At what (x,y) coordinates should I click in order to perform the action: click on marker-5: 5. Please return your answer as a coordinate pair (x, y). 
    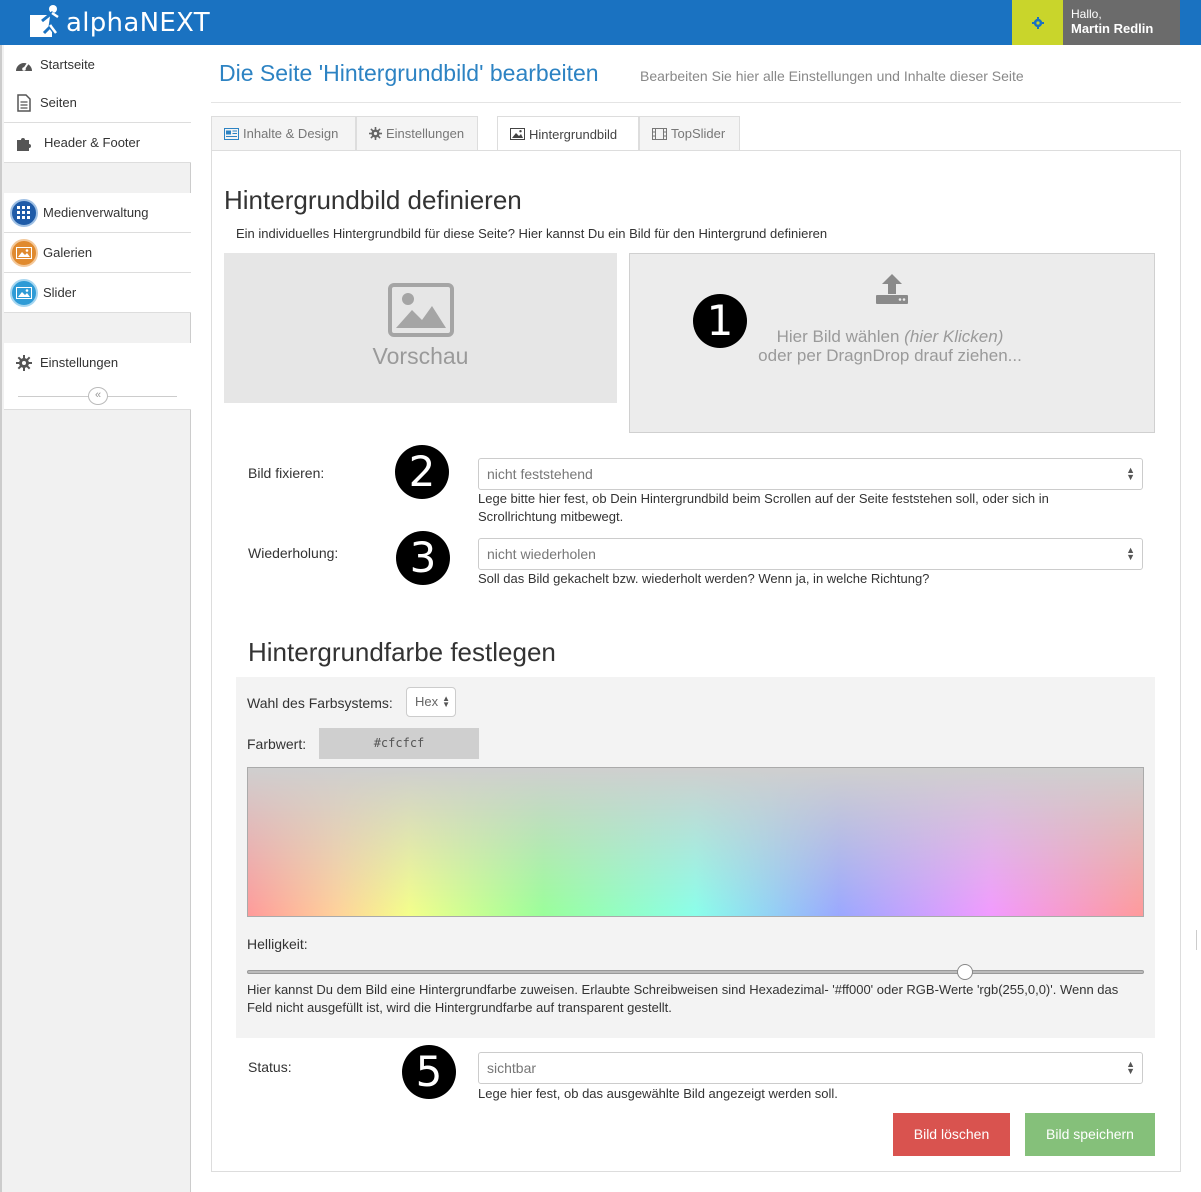
    Looking at the image, I should click on (429, 1072).